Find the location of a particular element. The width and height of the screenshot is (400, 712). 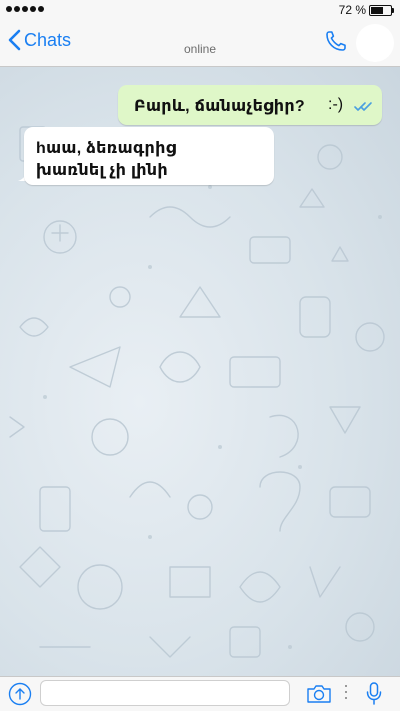

chat-header: Chats online is located at coordinates (200, 43).